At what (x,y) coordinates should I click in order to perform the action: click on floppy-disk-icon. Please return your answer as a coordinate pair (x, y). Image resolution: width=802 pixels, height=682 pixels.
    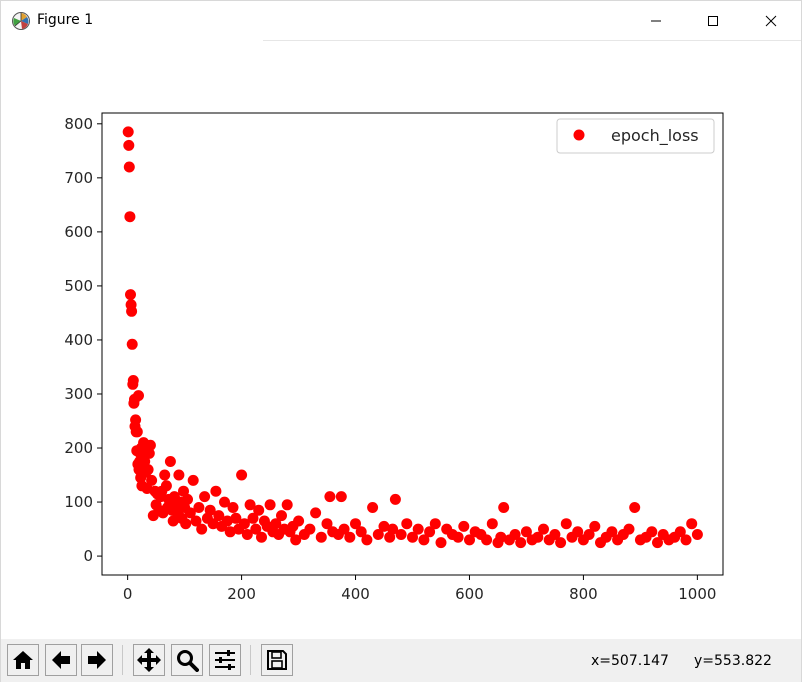
    Looking at the image, I should click on (277, 660).